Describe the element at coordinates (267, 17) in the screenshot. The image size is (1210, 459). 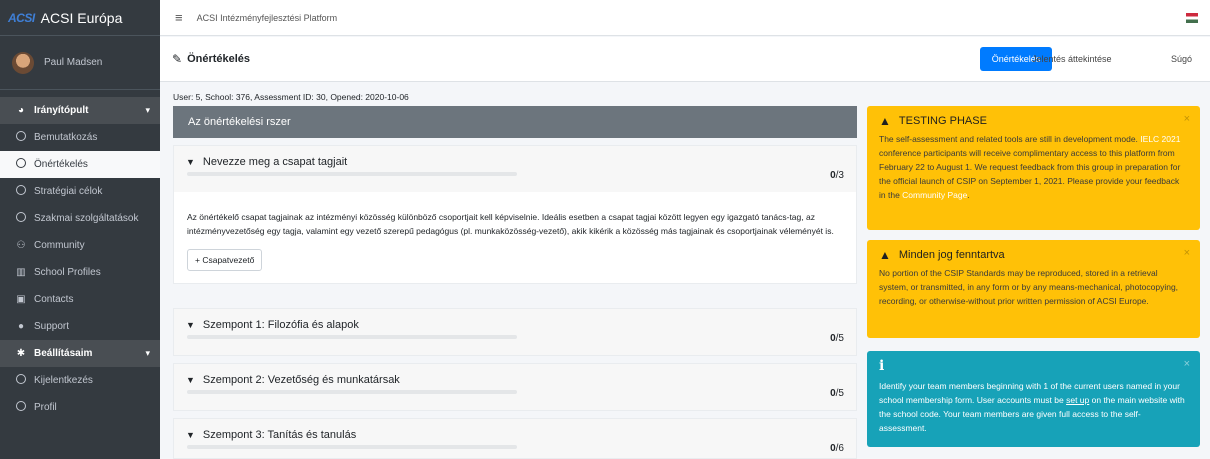
I see `platform-name: ACSI Intézményfejlesztési Platform` at that location.